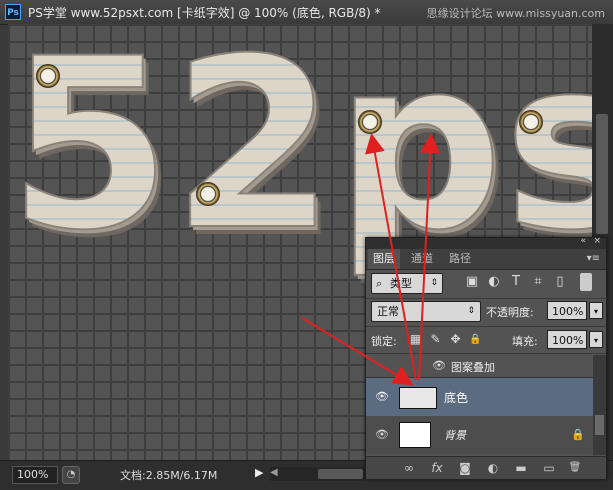  I want to click on tab-paths: 路径, so click(460, 259).